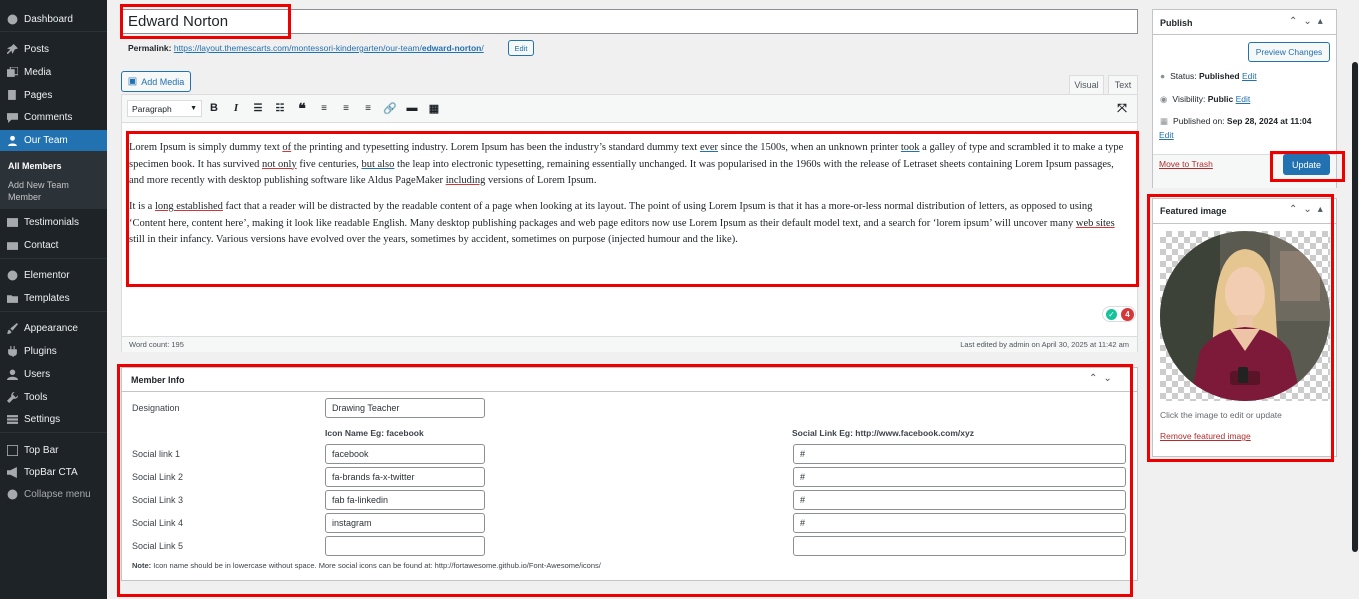  I want to click on tab-text: Text, so click(1123, 84).